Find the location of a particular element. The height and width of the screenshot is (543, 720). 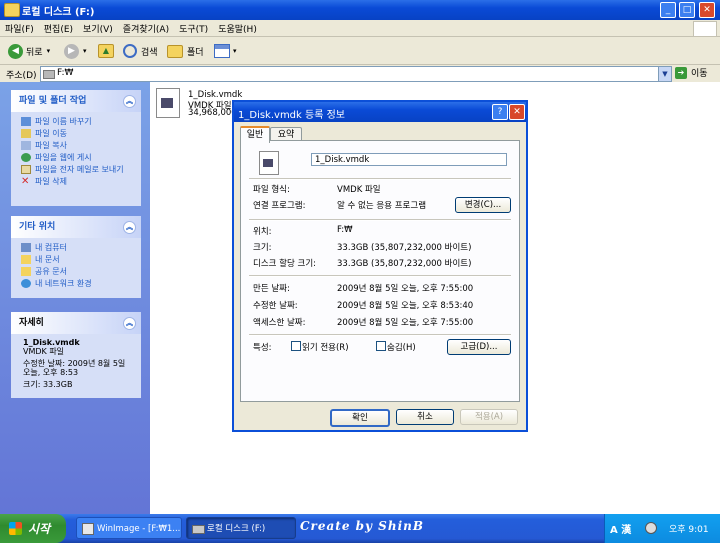

copy-icon is located at coordinates (26, 145).